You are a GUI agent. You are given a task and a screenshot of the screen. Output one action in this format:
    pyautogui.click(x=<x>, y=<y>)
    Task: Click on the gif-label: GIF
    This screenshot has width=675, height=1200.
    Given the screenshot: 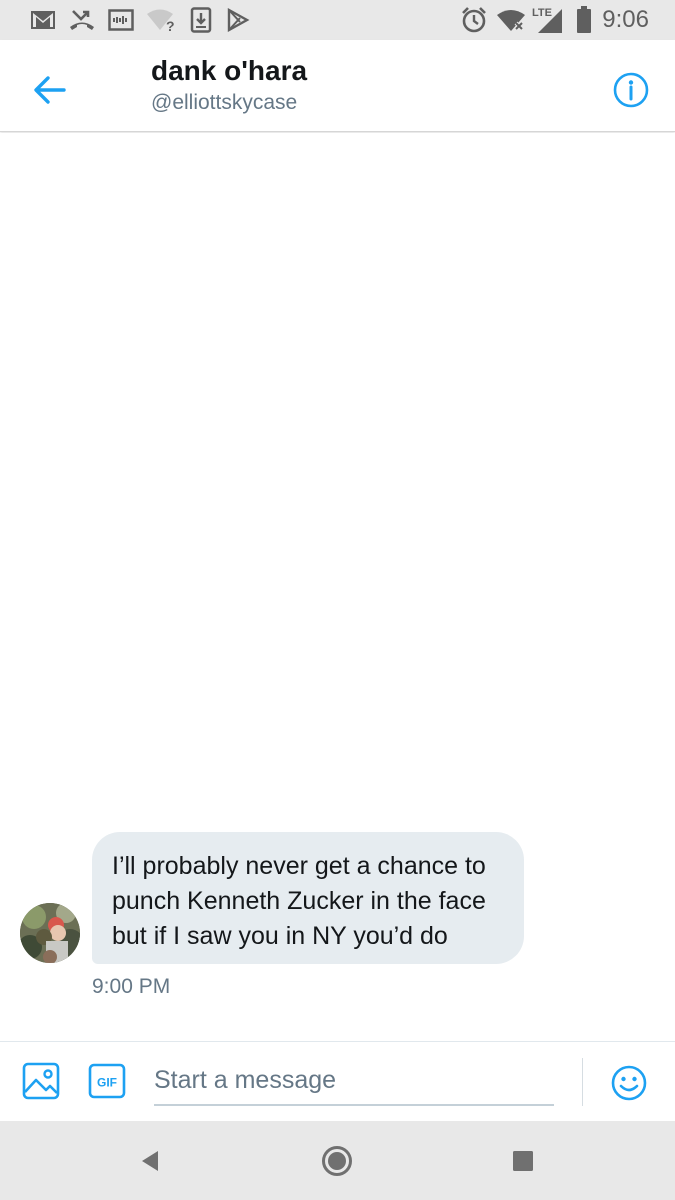 What is the action you would take?
    pyautogui.click(x=107, y=1083)
    